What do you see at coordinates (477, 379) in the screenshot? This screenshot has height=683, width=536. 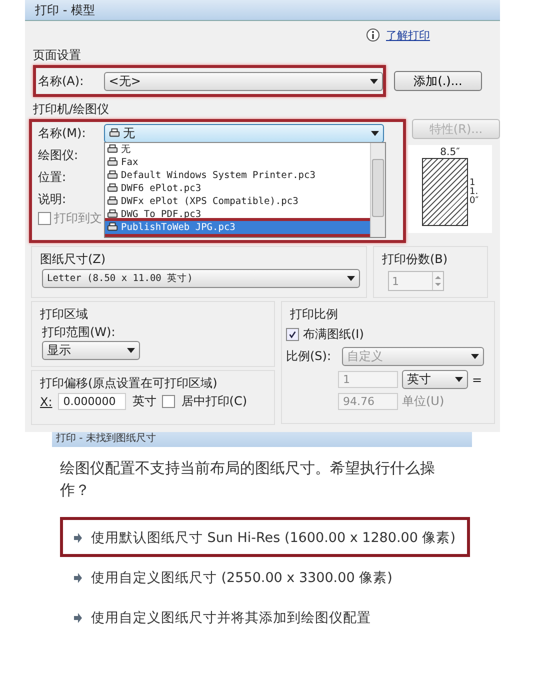 I see `equals-sign: =` at bounding box center [477, 379].